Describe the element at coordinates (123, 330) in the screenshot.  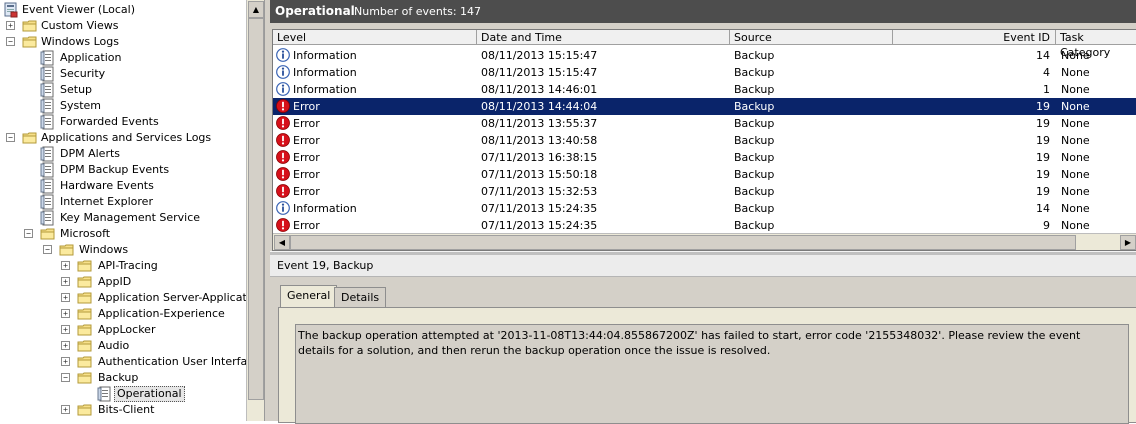
I see `tree-node: + AppLocker` at that location.